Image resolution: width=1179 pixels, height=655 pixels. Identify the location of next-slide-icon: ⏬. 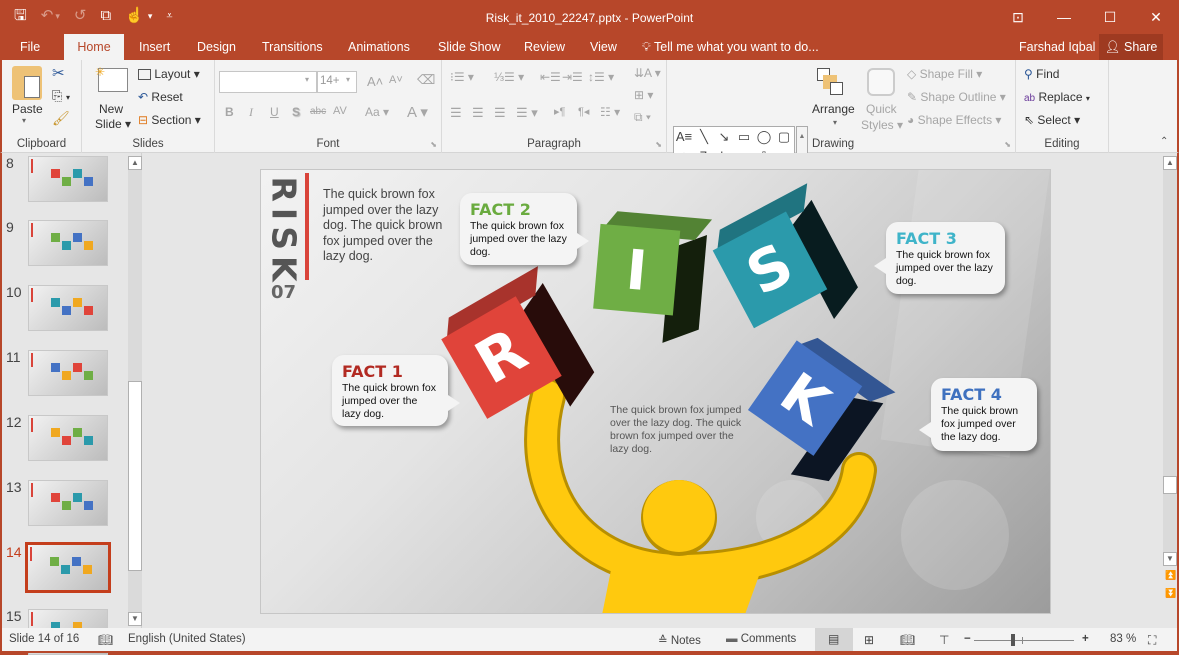
(1170, 593).